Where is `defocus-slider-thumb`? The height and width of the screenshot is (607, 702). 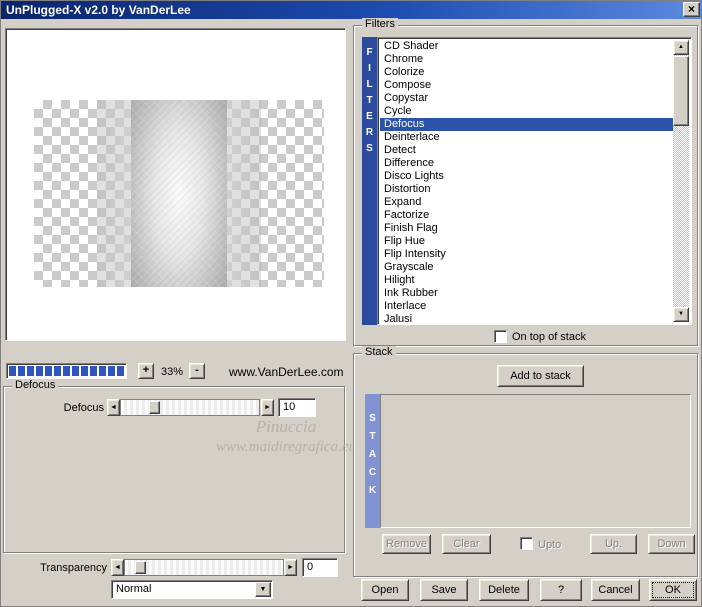 defocus-slider-thumb is located at coordinates (154, 407).